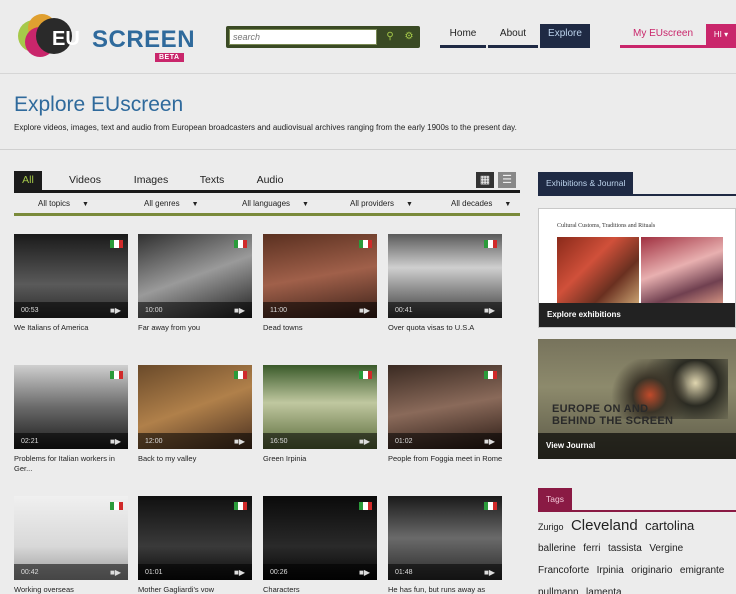  What do you see at coordinates (507, 180) in the screenshot?
I see `list-view-icon: ☰` at bounding box center [507, 180].